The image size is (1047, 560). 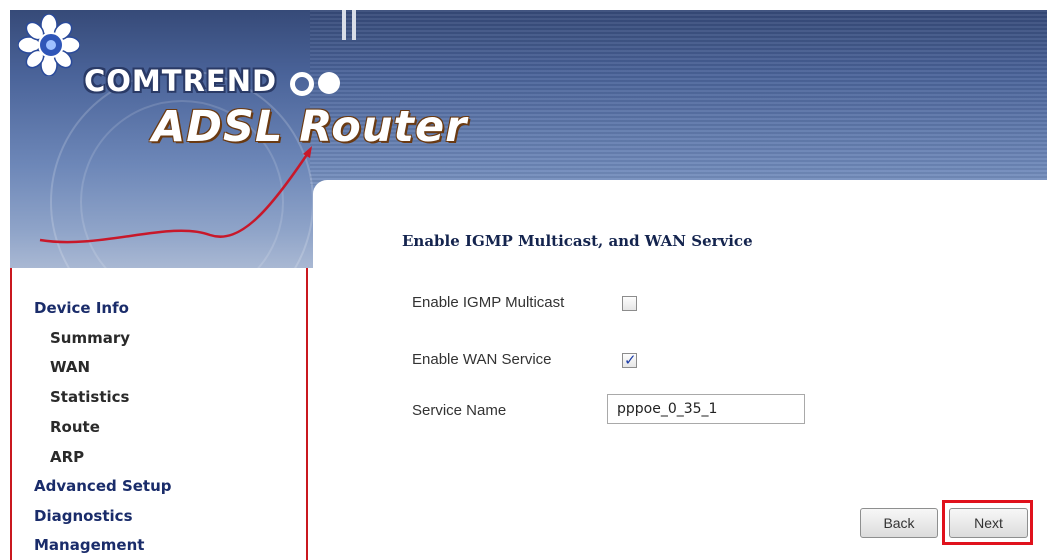 I want to click on brand-logo-text: COMTREND, so click(x=181, y=81).